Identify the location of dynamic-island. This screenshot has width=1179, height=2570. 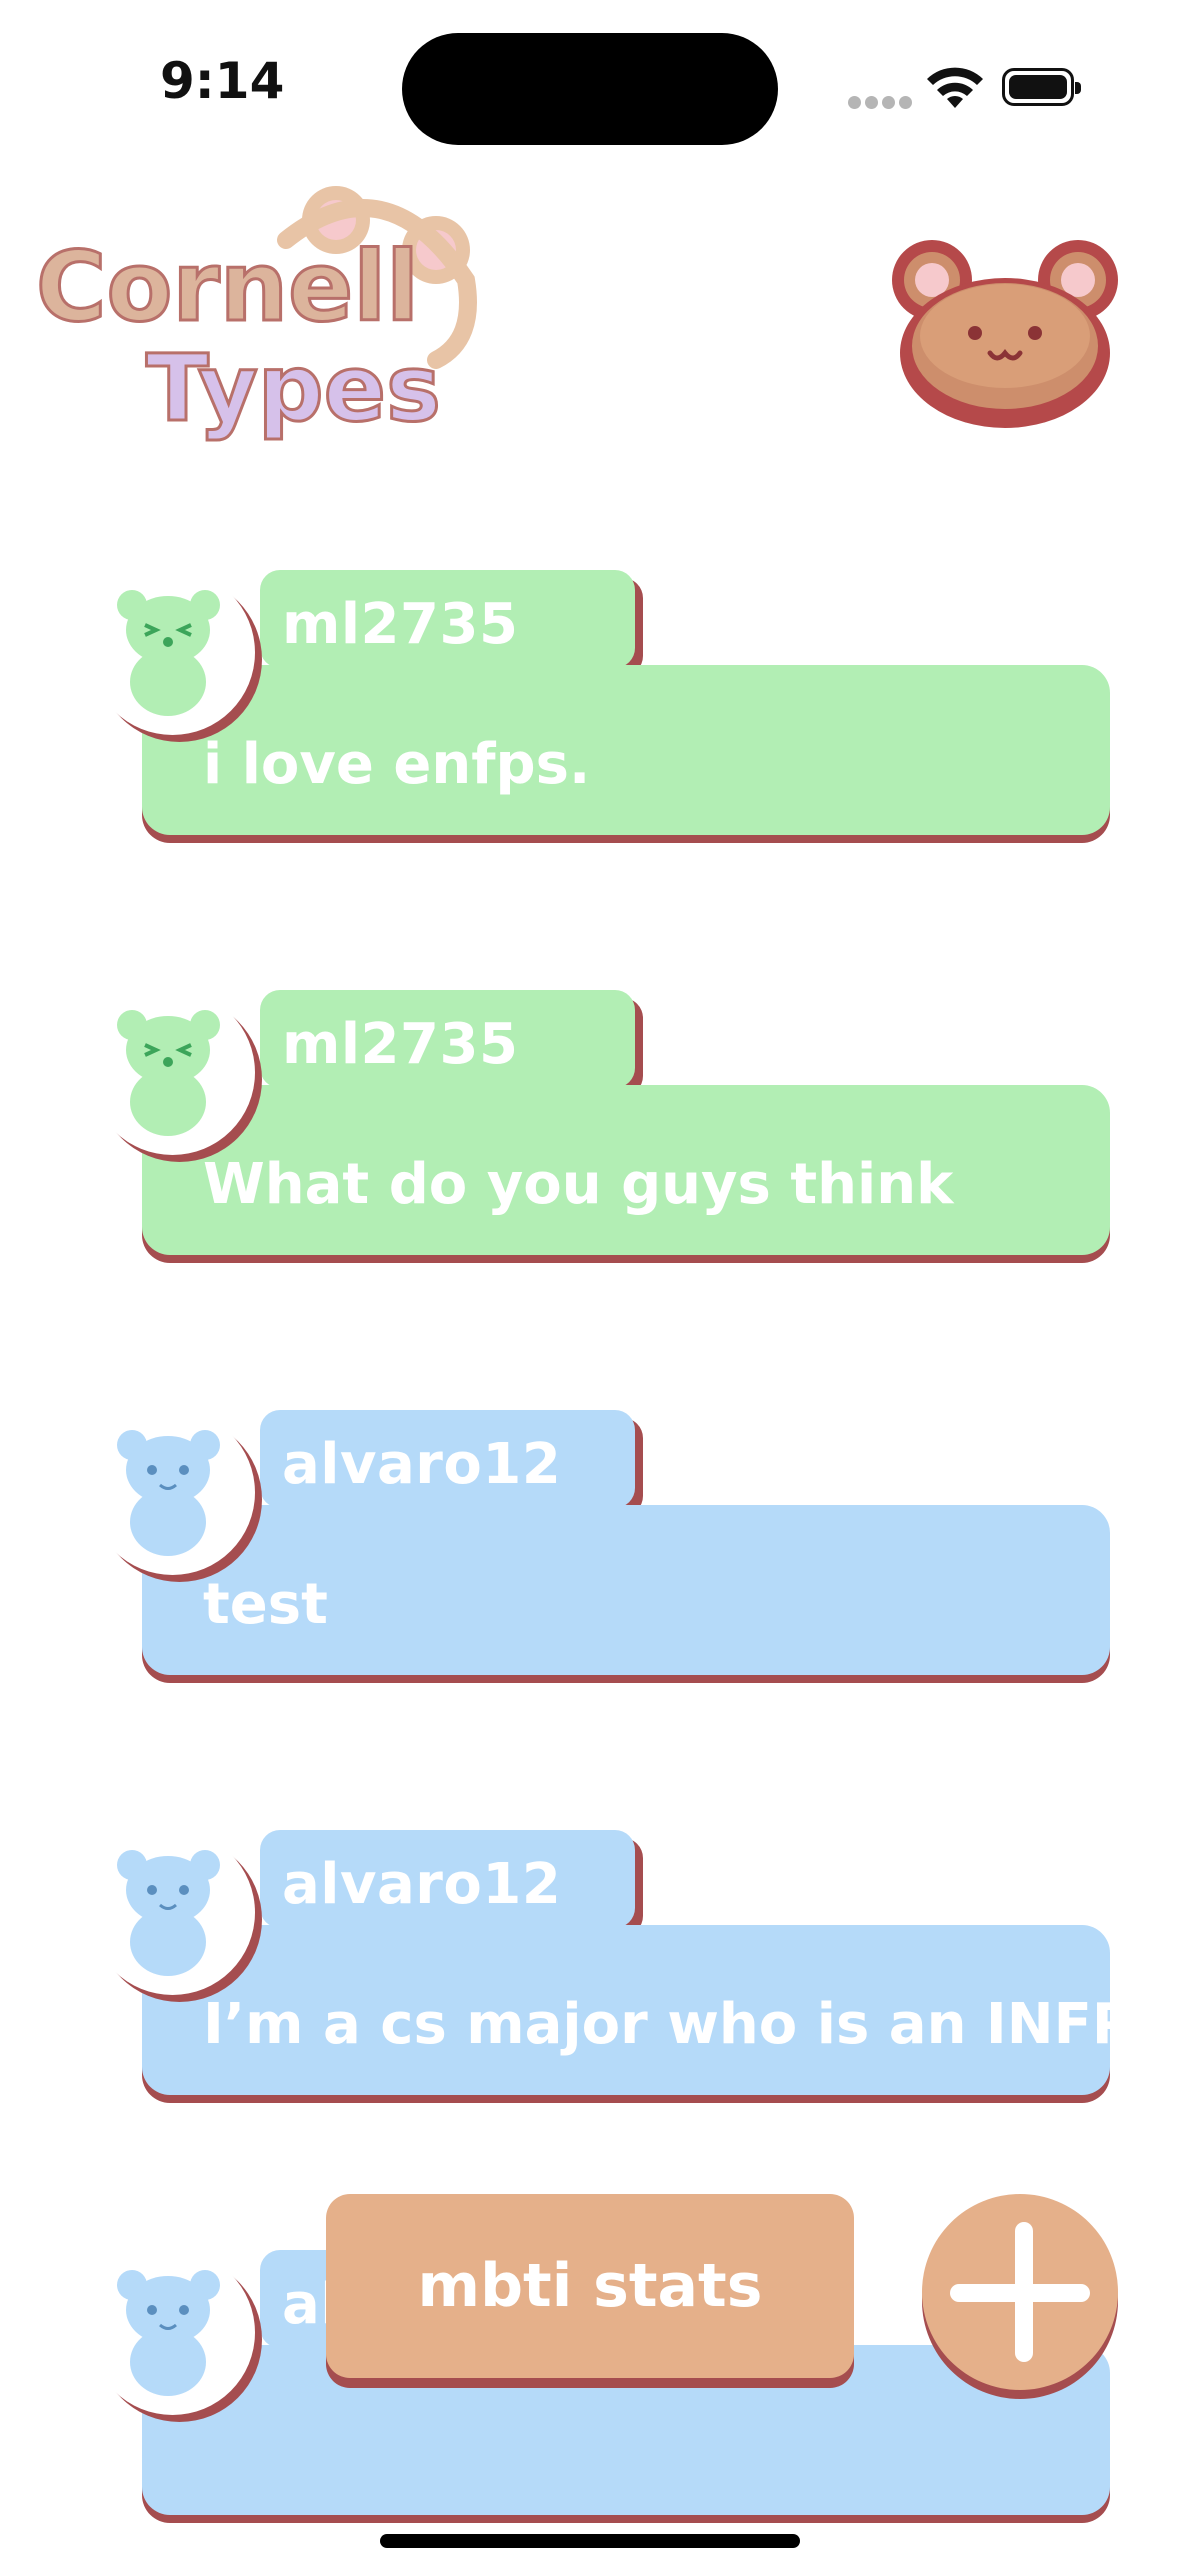
(590, 89).